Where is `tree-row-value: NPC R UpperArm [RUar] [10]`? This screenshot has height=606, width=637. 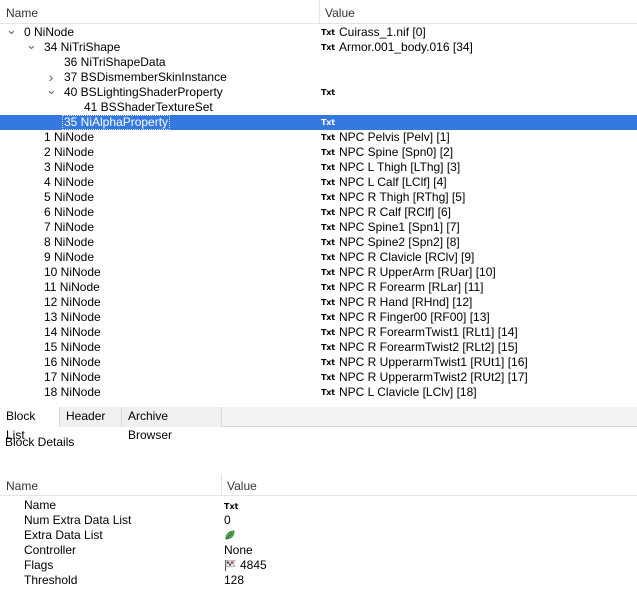 tree-row-value: NPC R UpperArm [RUar] [10] is located at coordinates (417, 272).